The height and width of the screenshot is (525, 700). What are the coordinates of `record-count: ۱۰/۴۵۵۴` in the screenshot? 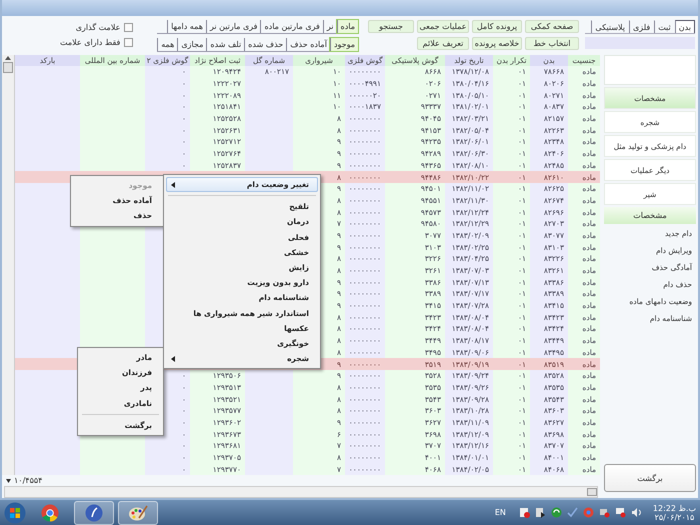 It's located at (28, 481).